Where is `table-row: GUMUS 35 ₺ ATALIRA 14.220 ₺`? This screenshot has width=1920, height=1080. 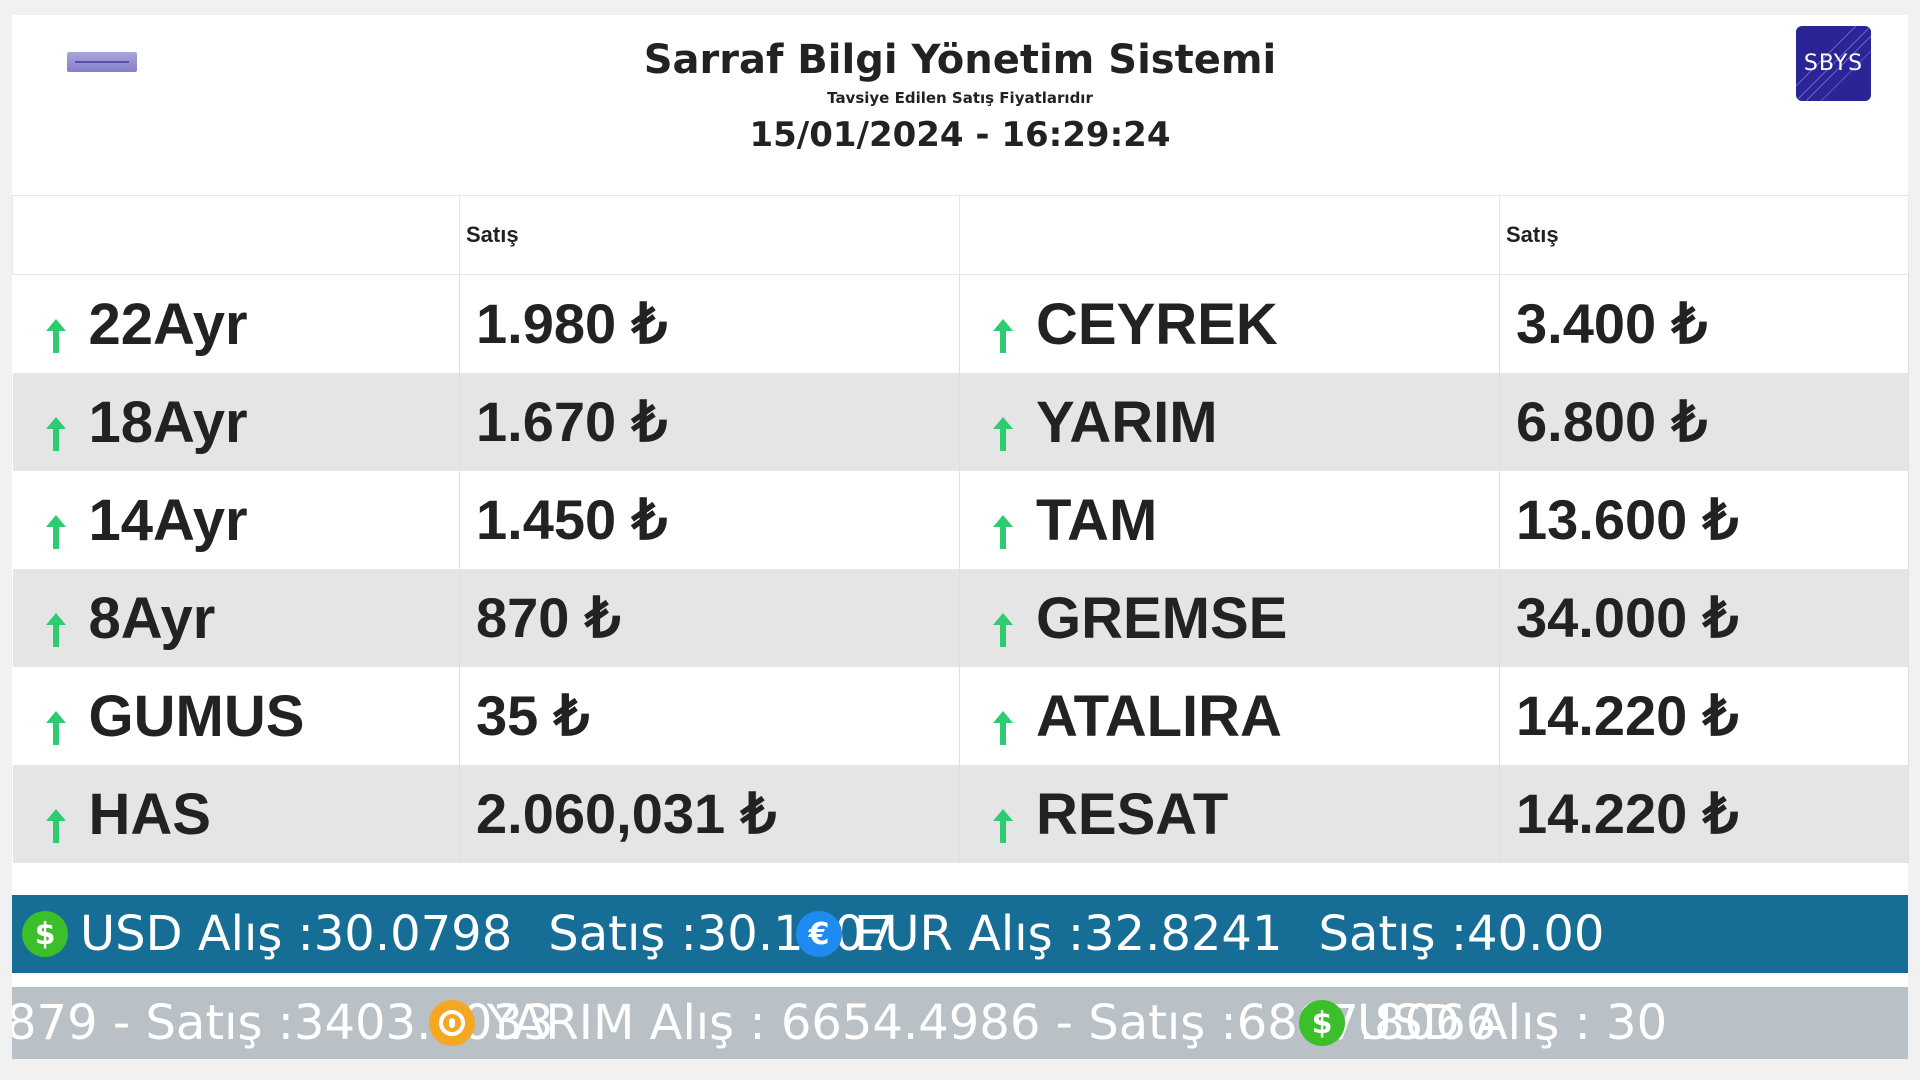 table-row: GUMUS 35 ₺ ATALIRA 14.220 ₺ is located at coordinates (960, 716).